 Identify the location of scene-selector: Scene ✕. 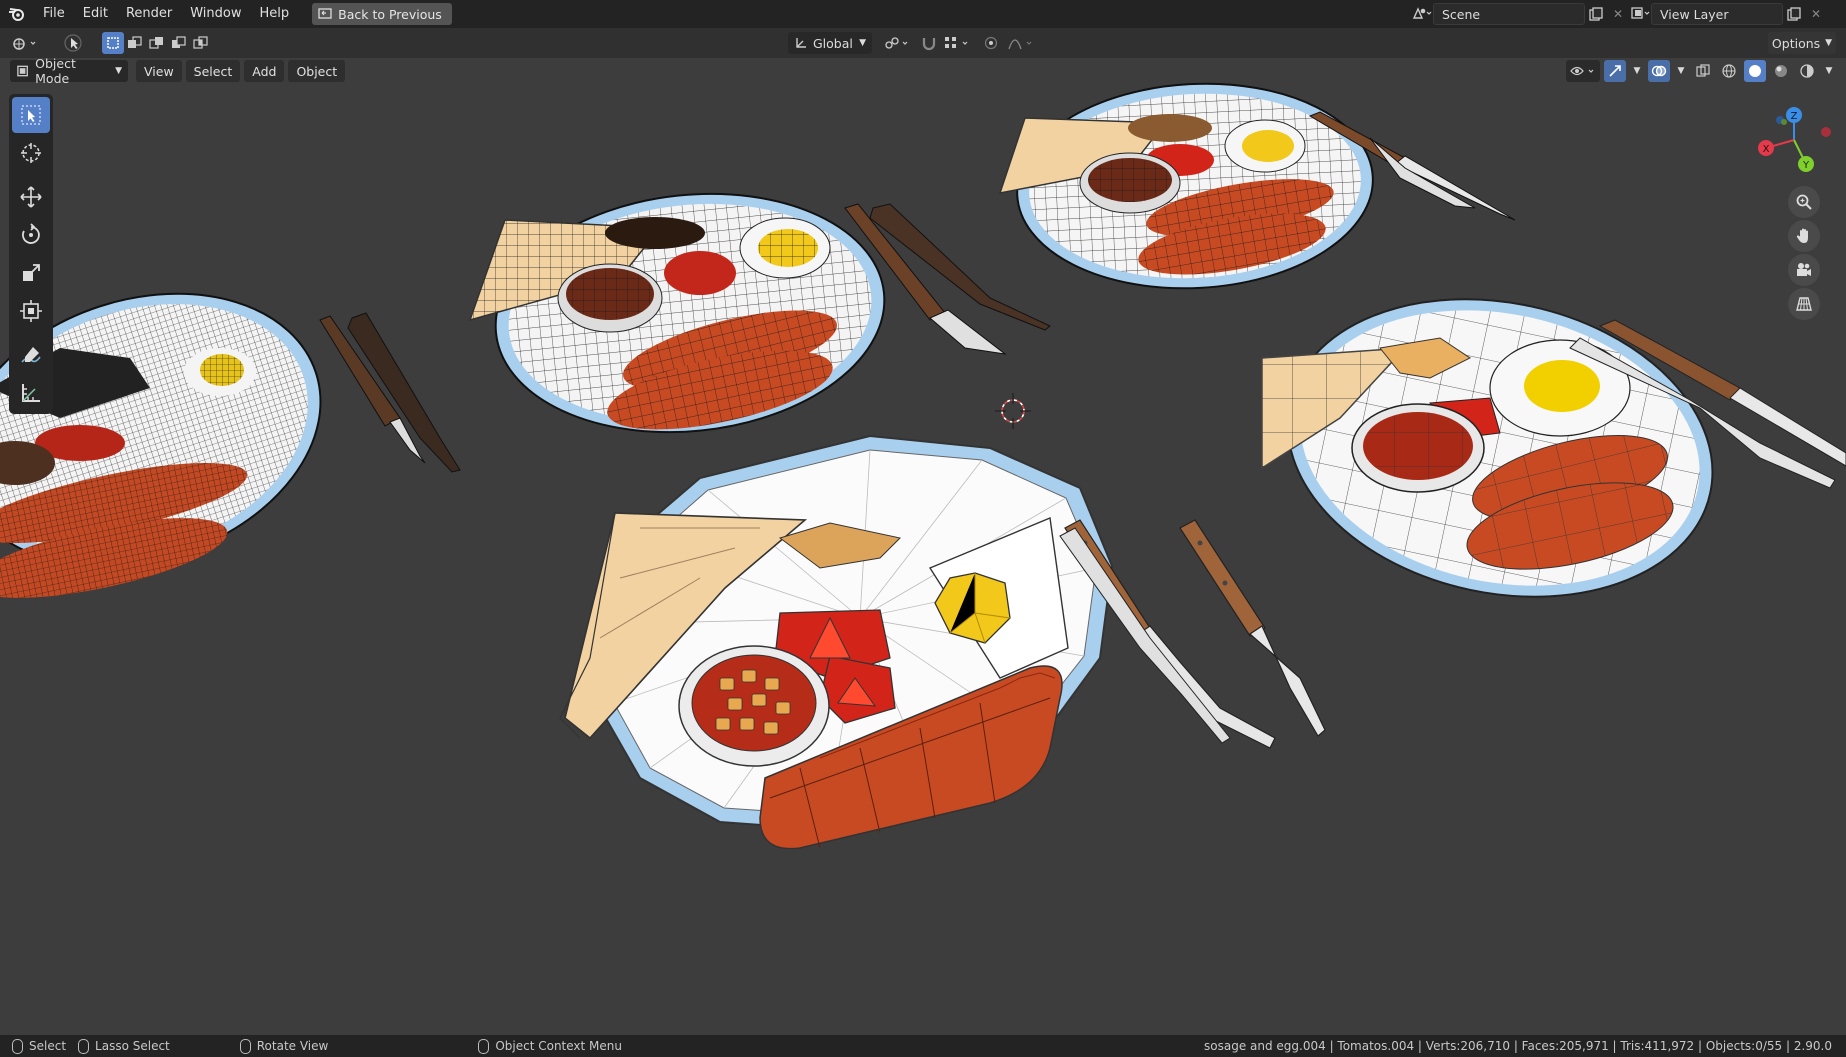
(1520, 14).